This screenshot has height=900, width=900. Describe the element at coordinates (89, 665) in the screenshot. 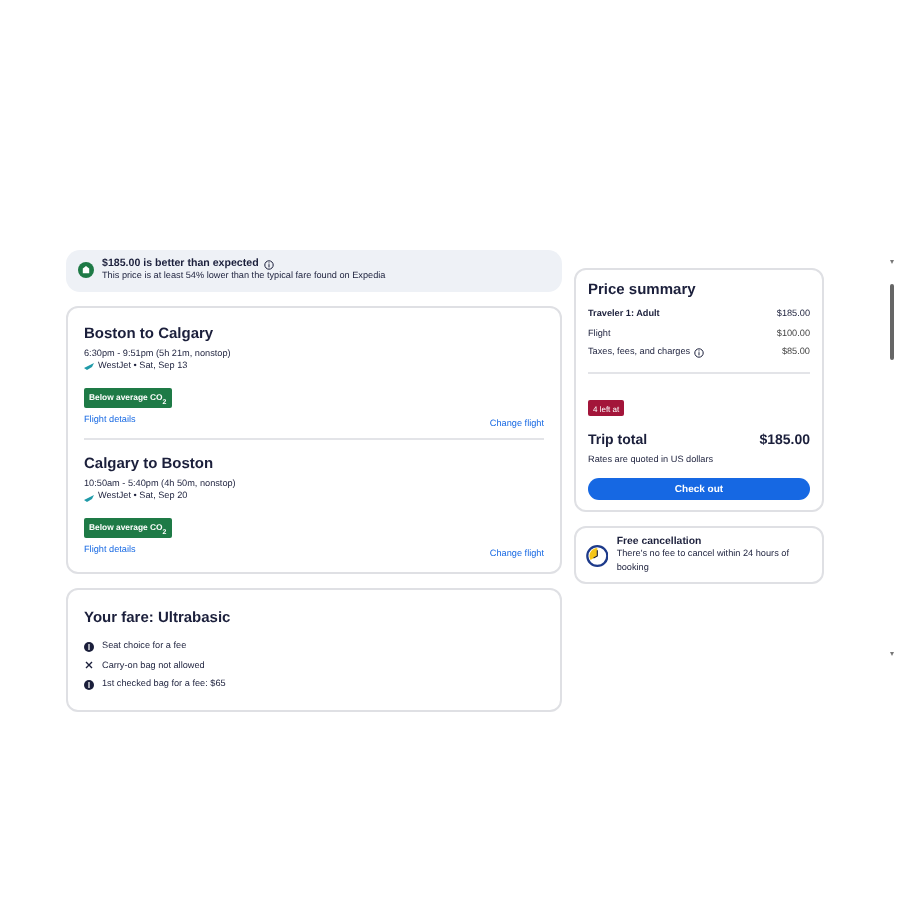

I see `cross-icon` at that location.